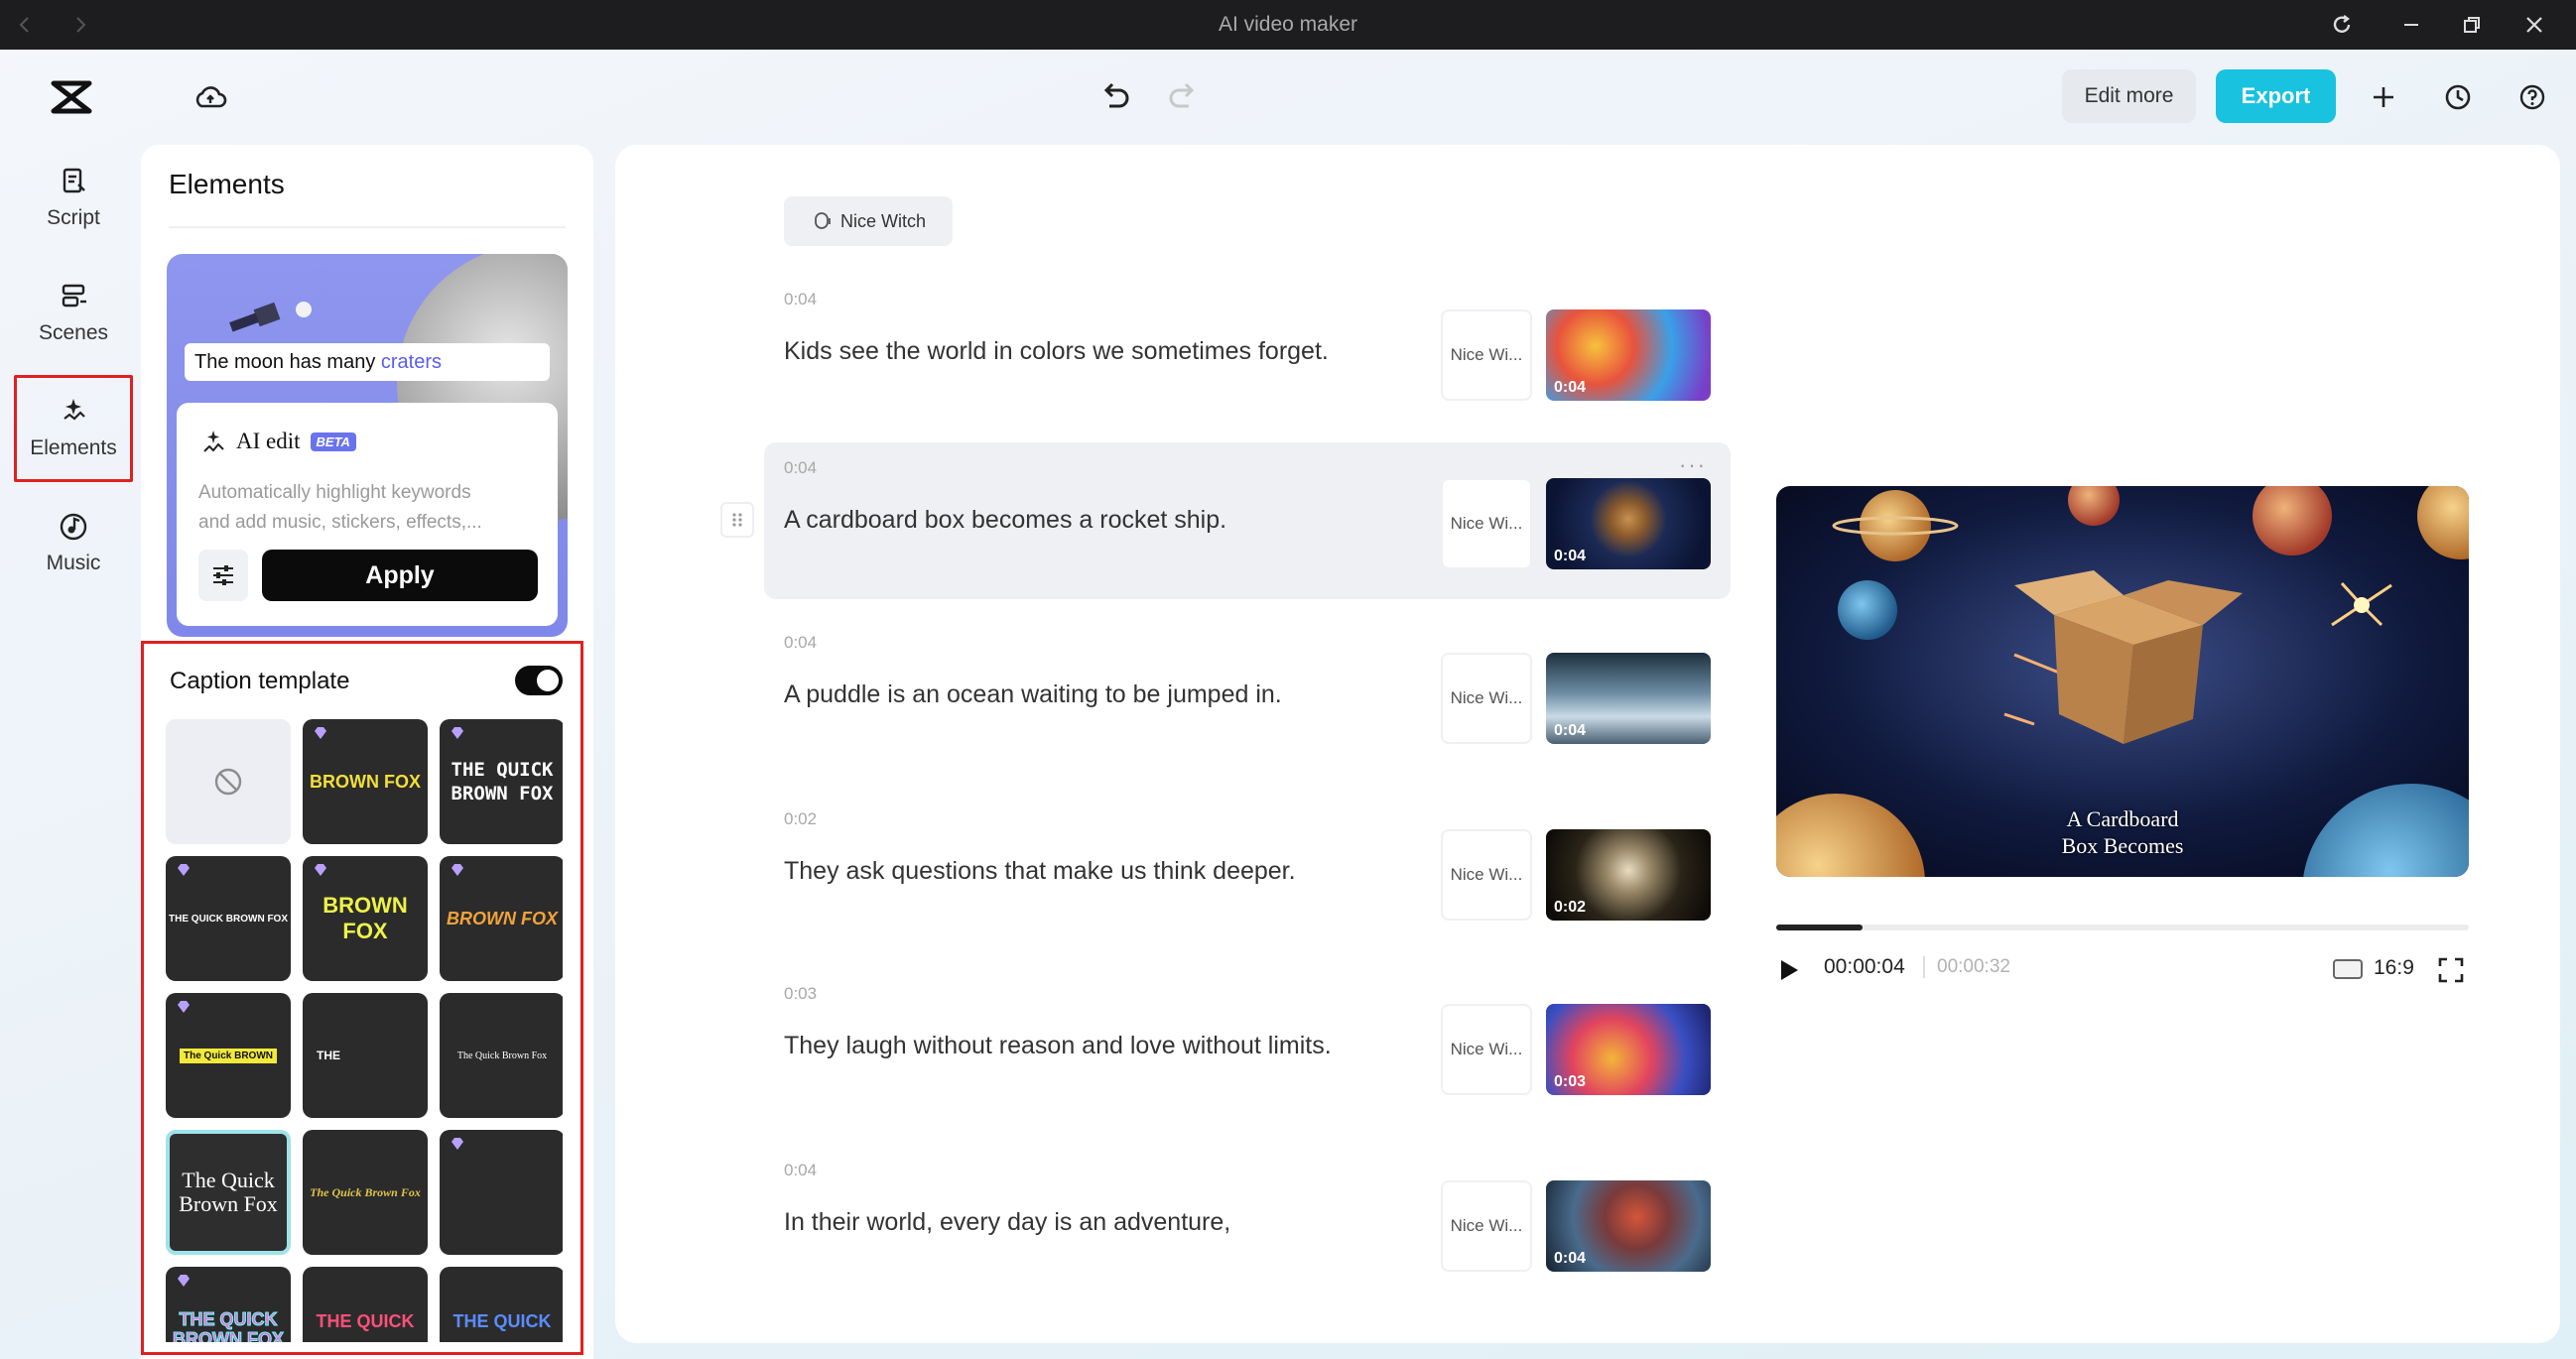 The image size is (2576, 1359). I want to click on drag-handle-icon, so click(737, 520).